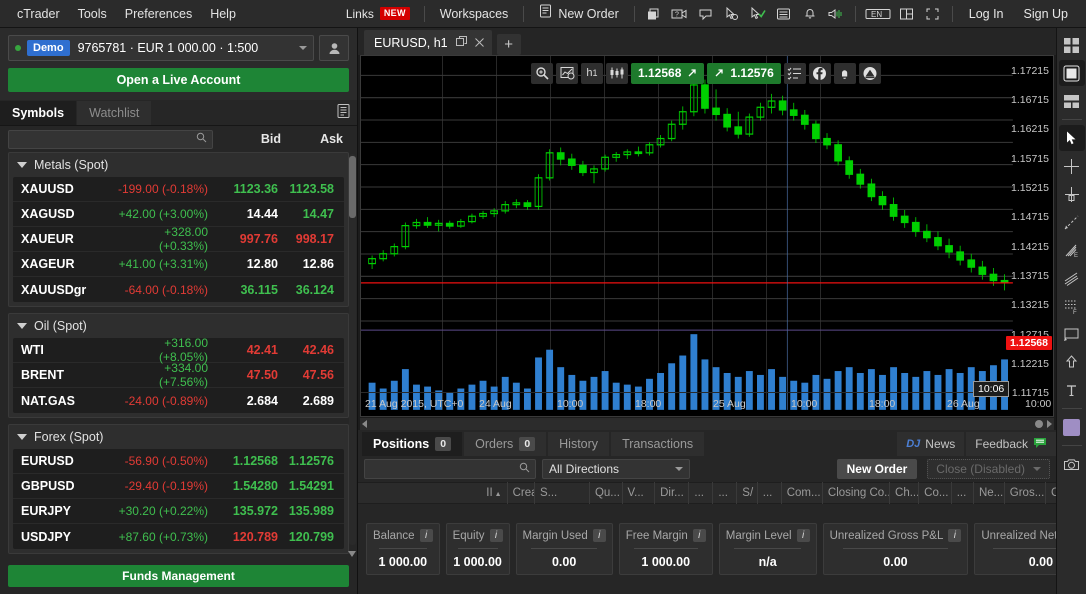 The height and width of the screenshot is (594, 1086). What do you see at coordinates (1072, 194) in the screenshot?
I see `crosshair-square-icon` at bounding box center [1072, 194].